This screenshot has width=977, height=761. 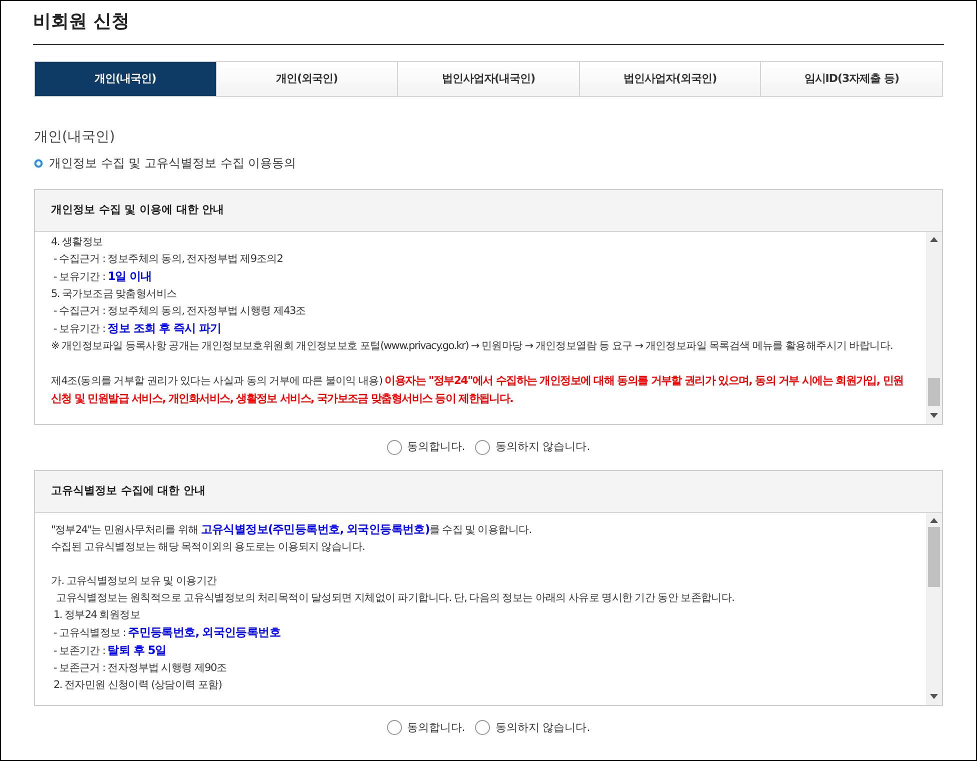 What do you see at coordinates (77, 242) in the screenshot?
I see `notice-text: 4. 생활정보` at bounding box center [77, 242].